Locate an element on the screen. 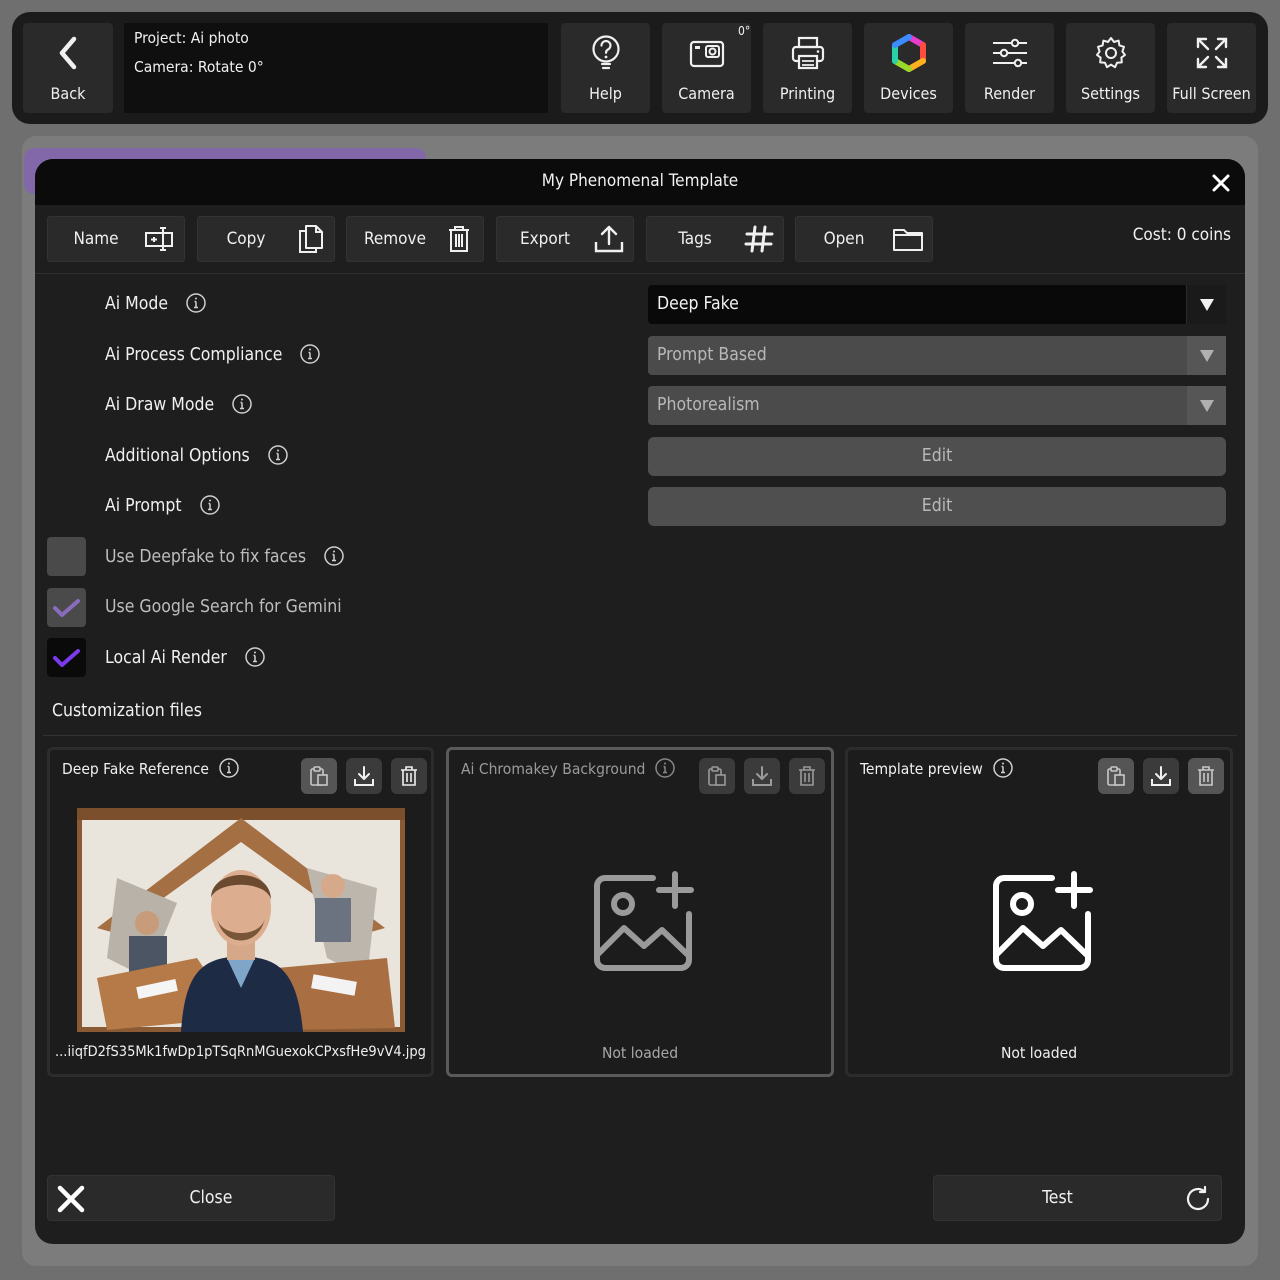 Image resolution: width=1280 pixels, height=1280 pixels. sliders-icon is located at coordinates (1010, 53).